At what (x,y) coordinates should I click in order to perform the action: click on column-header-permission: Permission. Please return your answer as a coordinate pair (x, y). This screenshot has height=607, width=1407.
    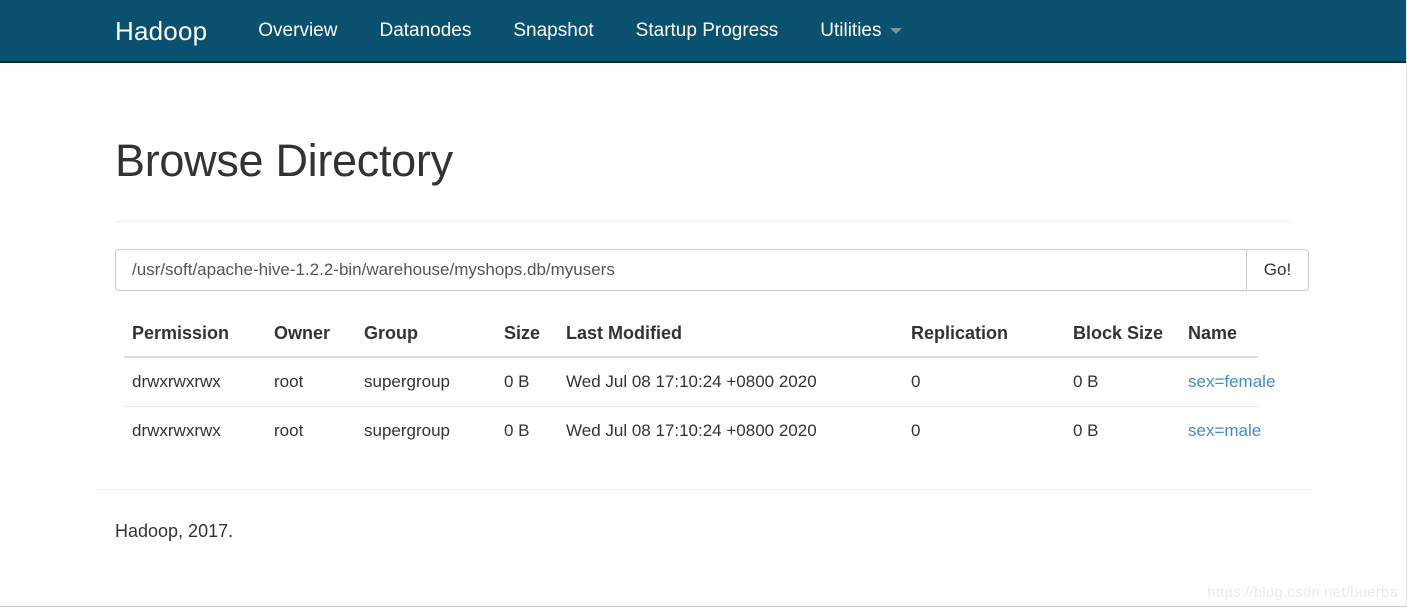
    Looking at the image, I should click on (195, 336).